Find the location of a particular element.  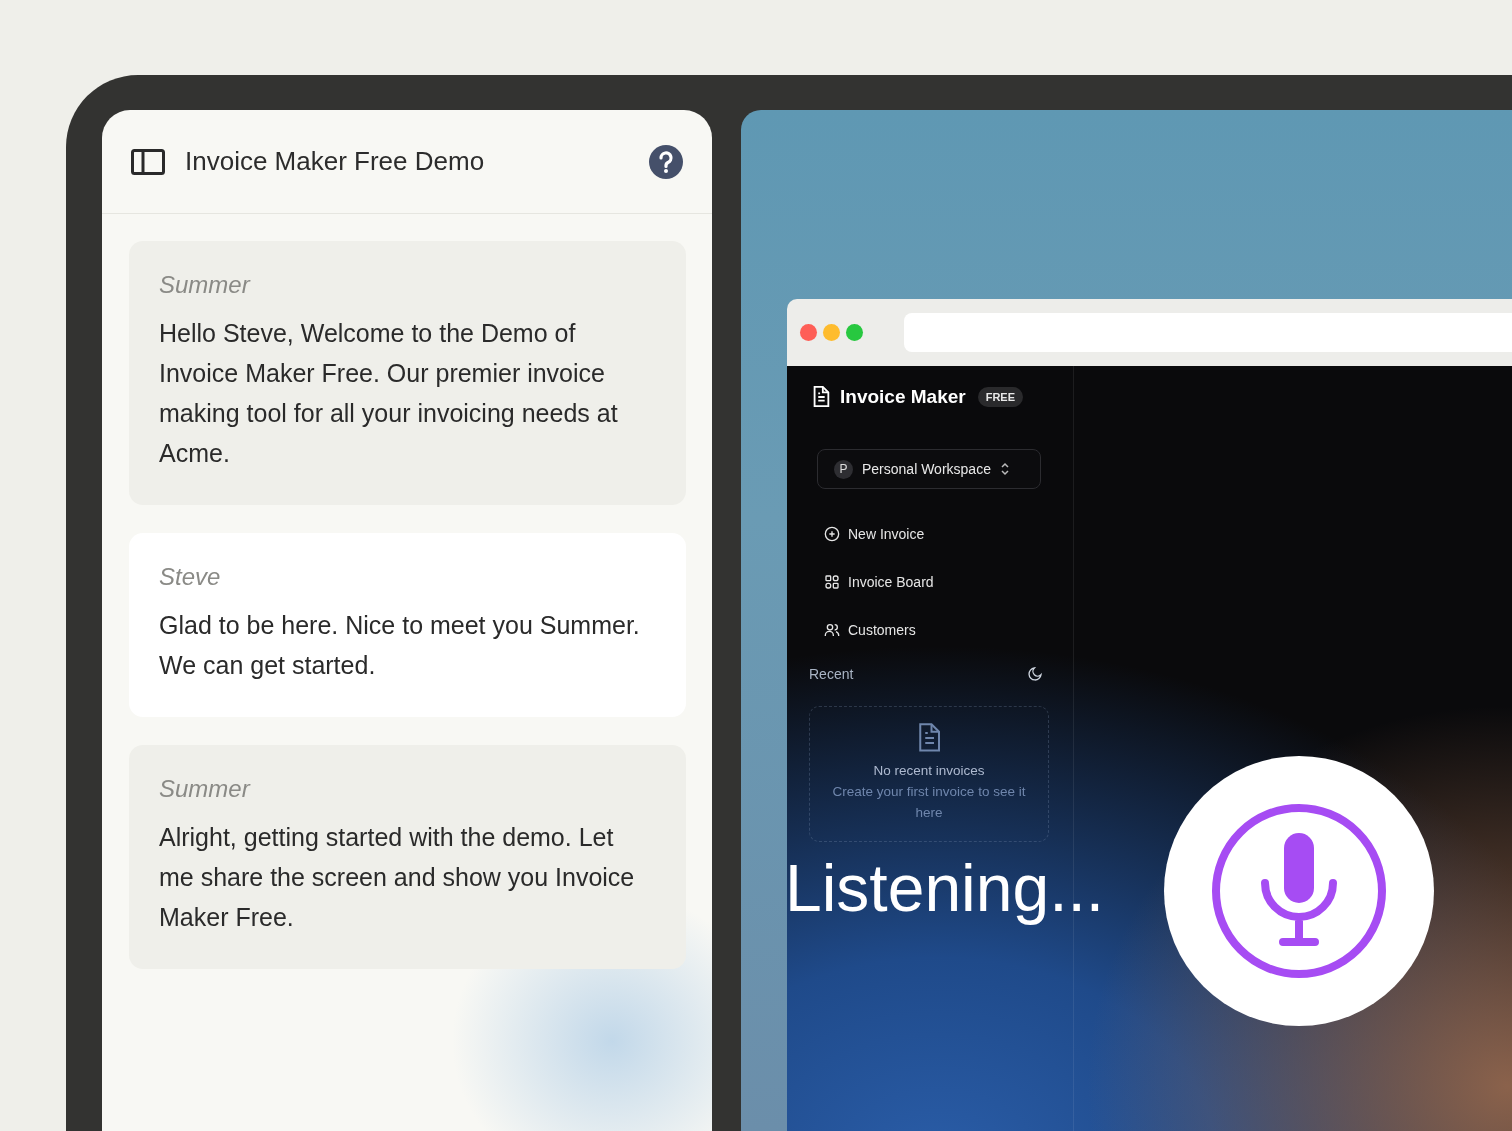

microphone-icon is located at coordinates (1299, 891).